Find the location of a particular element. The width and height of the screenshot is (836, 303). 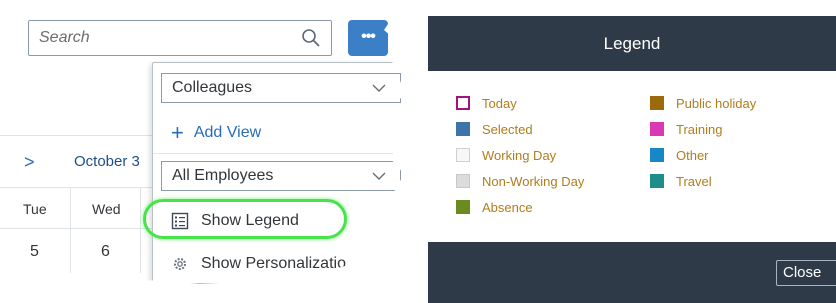

more-options-button: ••• is located at coordinates (368, 38).